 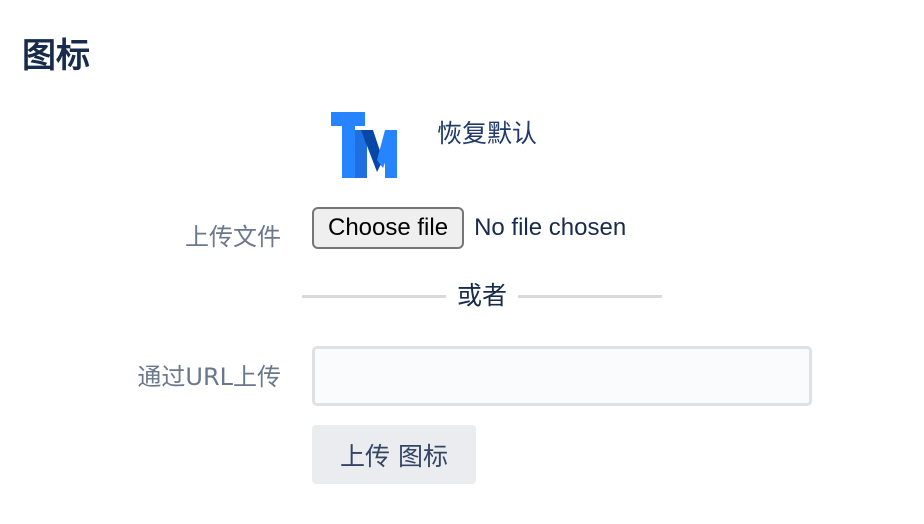 What do you see at coordinates (562, 376) in the screenshot?
I see `url-input` at bounding box center [562, 376].